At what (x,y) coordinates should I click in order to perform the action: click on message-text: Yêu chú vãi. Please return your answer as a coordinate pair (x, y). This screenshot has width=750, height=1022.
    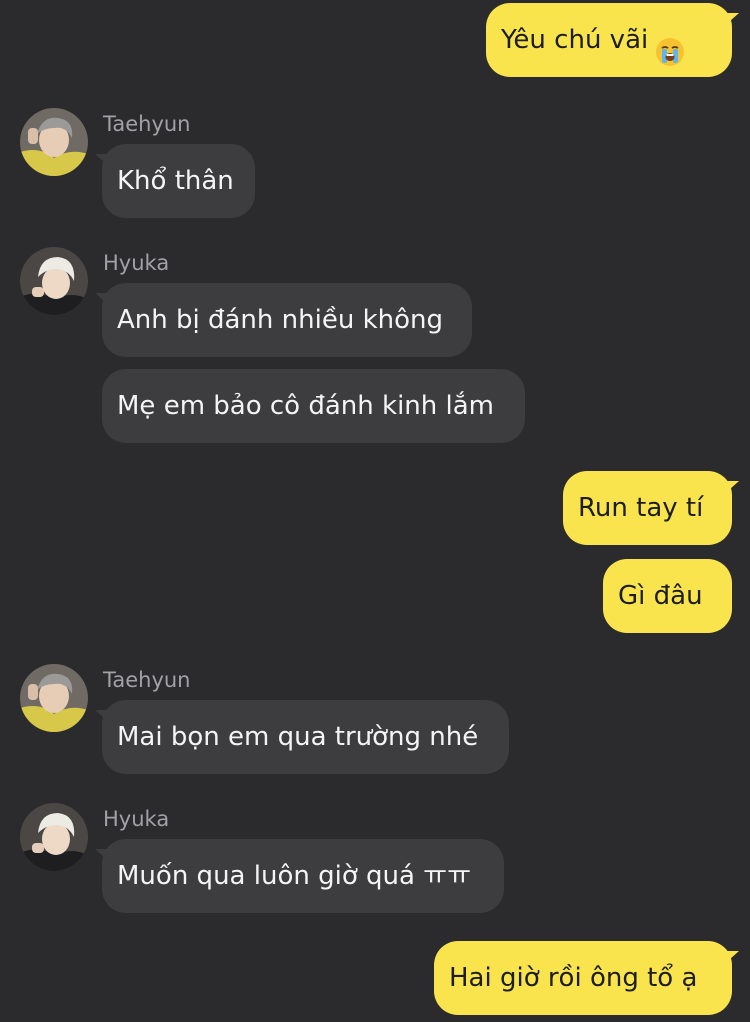
    Looking at the image, I should click on (575, 40).